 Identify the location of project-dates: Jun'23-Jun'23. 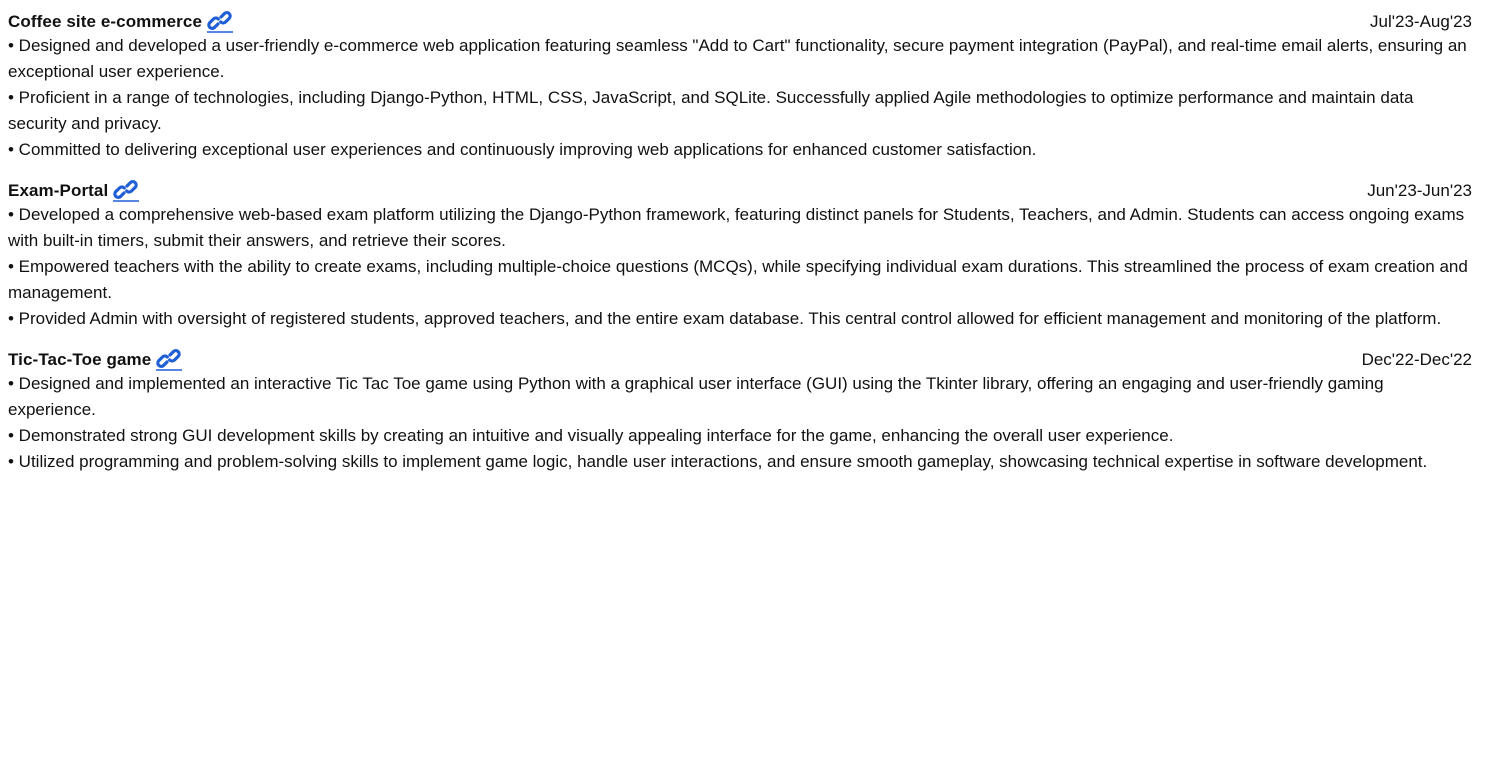
(1419, 190).